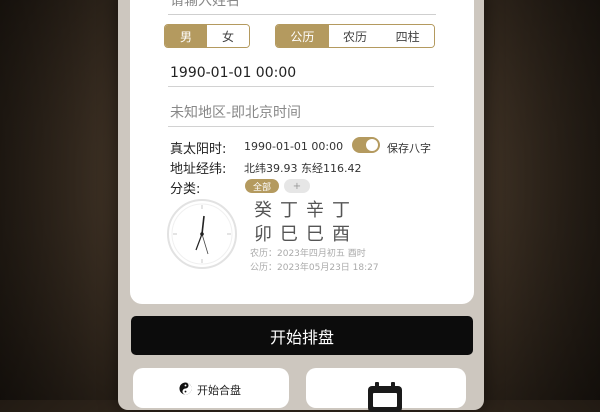 This screenshot has width=600, height=412. What do you see at coordinates (198, 149) in the screenshot?
I see `true-solar-time-label: 真太阳时:` at bounding box center [198, 149].